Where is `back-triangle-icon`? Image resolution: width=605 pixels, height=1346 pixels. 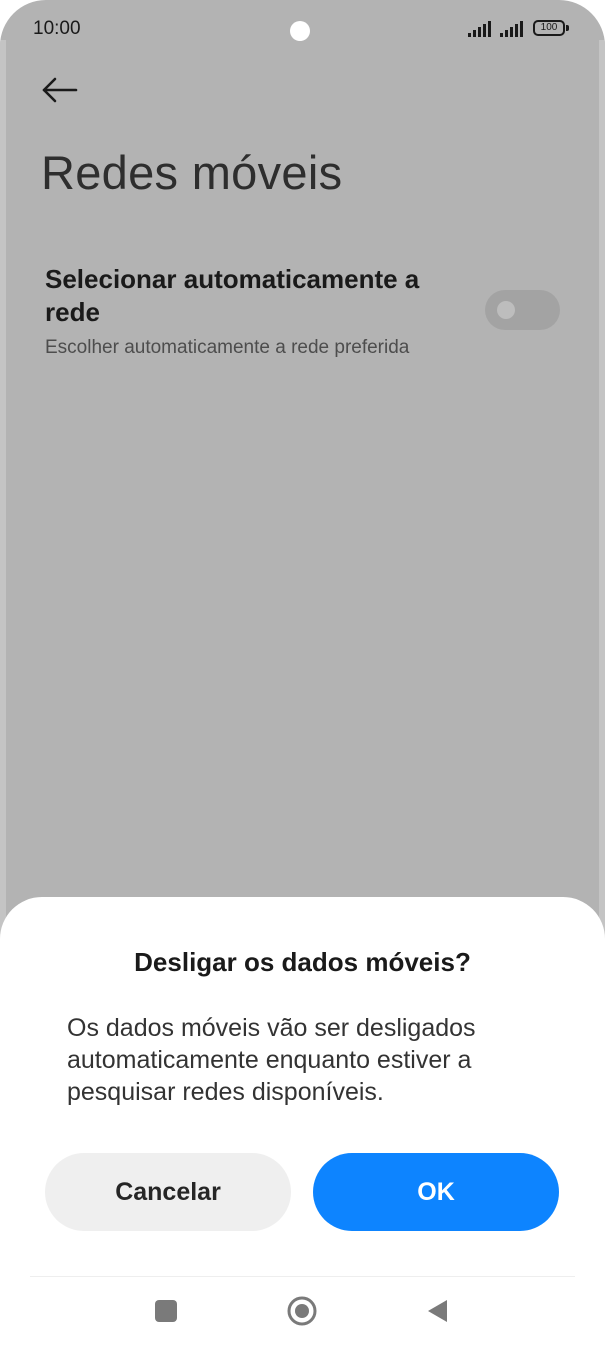 back-triangle-icon is located at coordinates (438, 1311).